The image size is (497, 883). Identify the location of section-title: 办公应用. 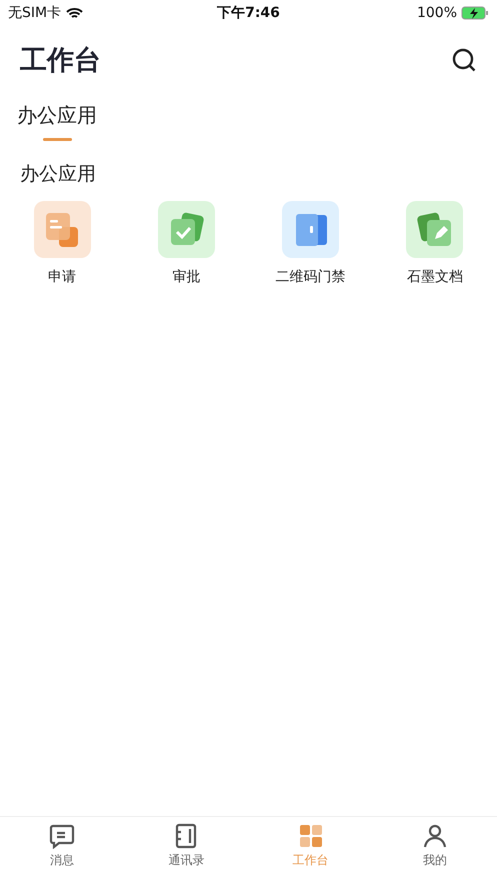
(58, 174).